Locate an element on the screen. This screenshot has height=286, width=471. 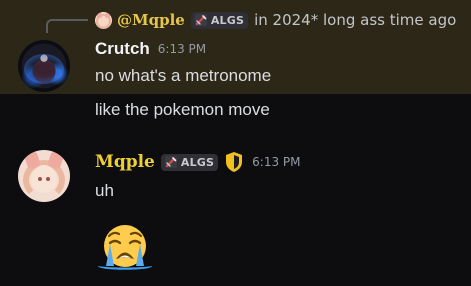
guild-tag-label: ALGS is located at coordinates (197, 162).